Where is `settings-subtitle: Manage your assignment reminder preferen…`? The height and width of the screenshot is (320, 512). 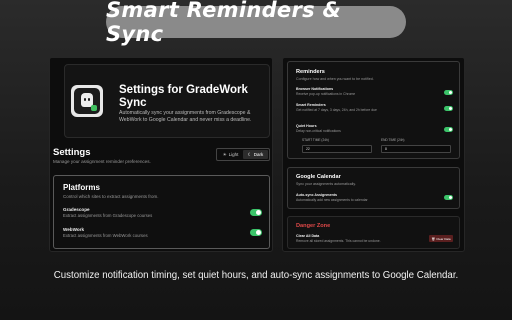
settings-subtitle: Manage your assignment reminder preferen… is located at coordinates (102, 161).